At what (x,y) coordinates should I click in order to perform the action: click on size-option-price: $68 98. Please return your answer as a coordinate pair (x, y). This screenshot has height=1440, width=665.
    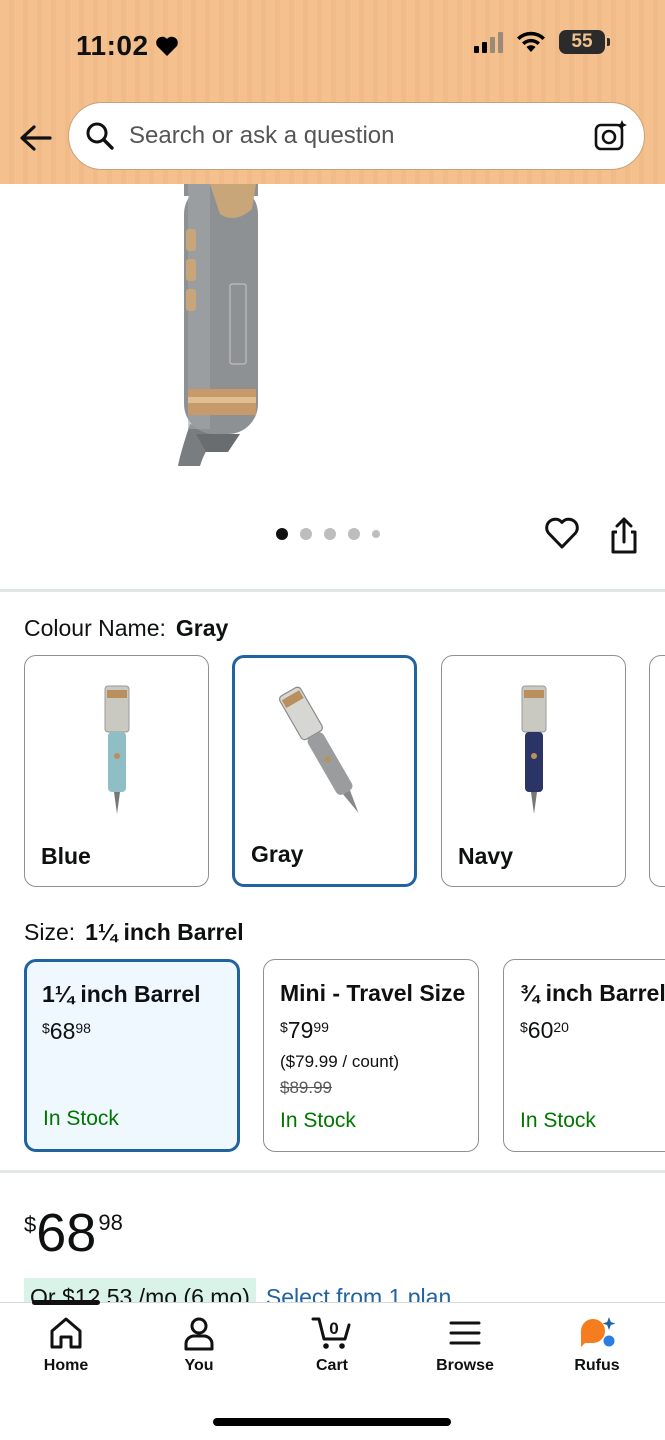
    Looking at the image, I should click on (132, 1031).